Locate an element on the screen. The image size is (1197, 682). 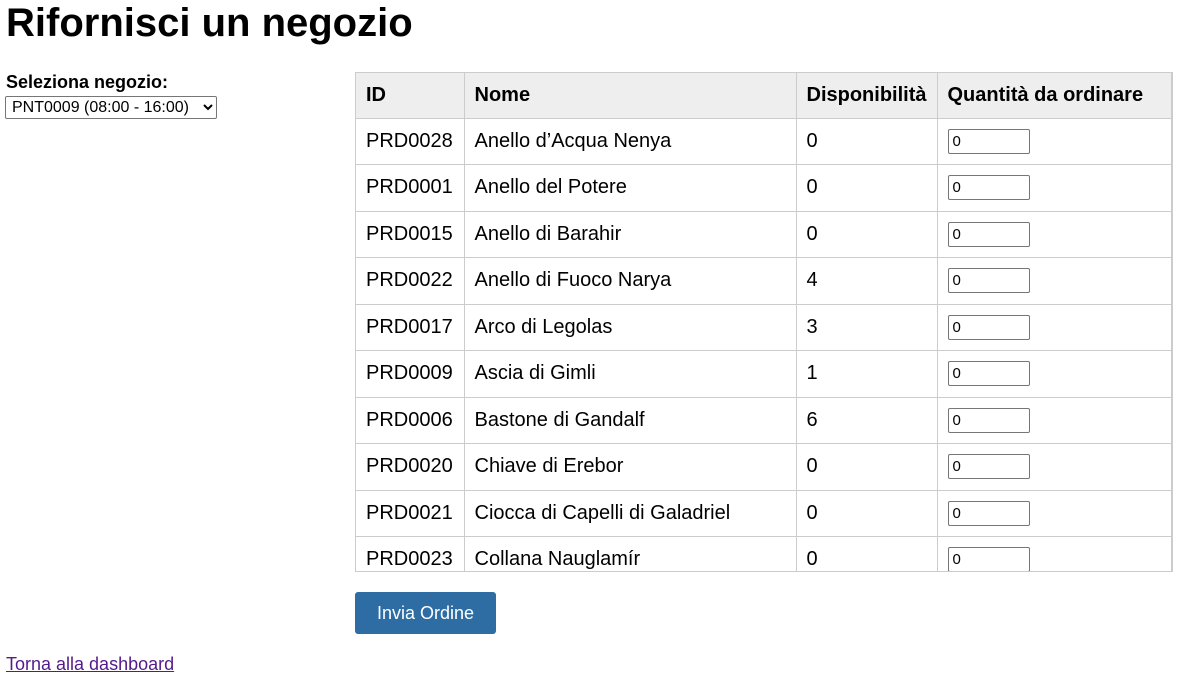
table-row: PRD0001 Anello del Potere 0 is located at coordinates (764, 188).